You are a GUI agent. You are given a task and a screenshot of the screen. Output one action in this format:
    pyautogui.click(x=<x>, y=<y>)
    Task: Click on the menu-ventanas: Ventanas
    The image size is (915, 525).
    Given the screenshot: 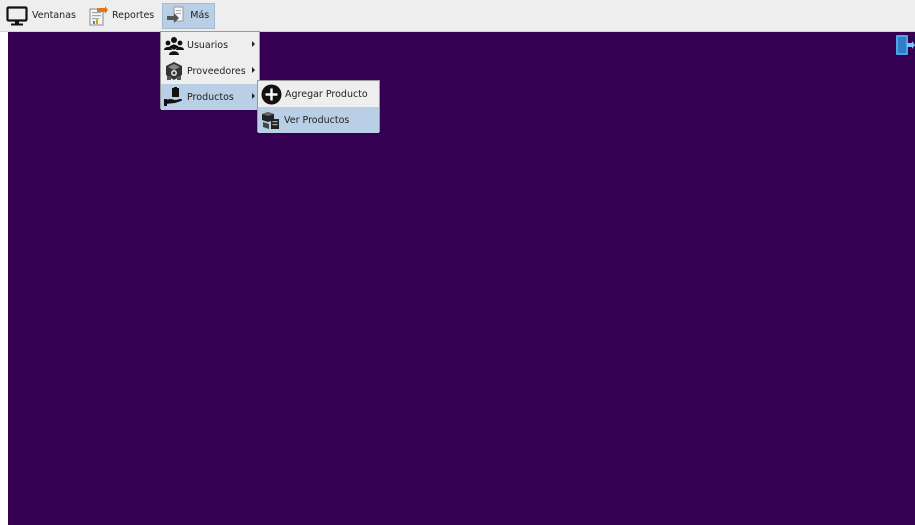 What is the action you would take?
    pyautogui.click(x=42, y=16)
    